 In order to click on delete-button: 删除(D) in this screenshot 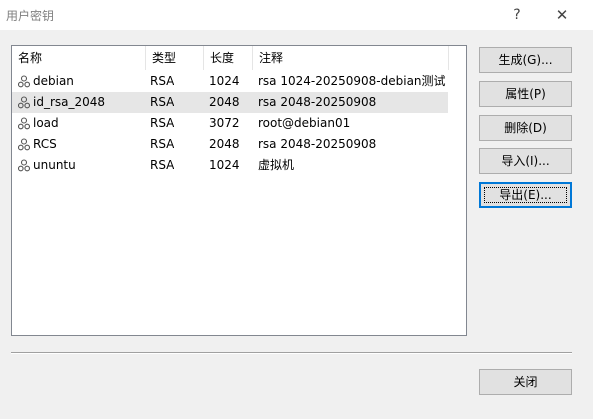, I will do `click(525, 128)`.